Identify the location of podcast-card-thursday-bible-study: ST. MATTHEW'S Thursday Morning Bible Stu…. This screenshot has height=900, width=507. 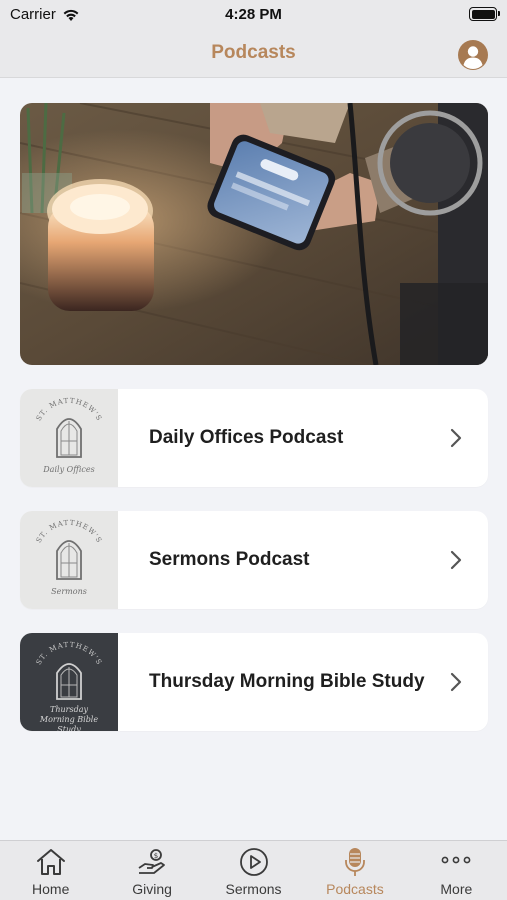
(254, 682).